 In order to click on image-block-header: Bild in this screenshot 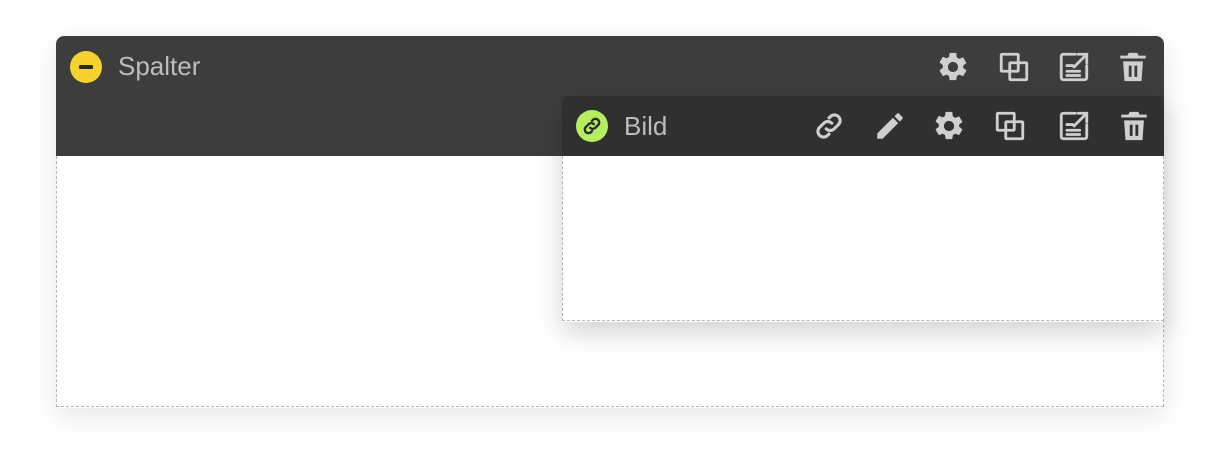, I will do `click(863, 126)`.